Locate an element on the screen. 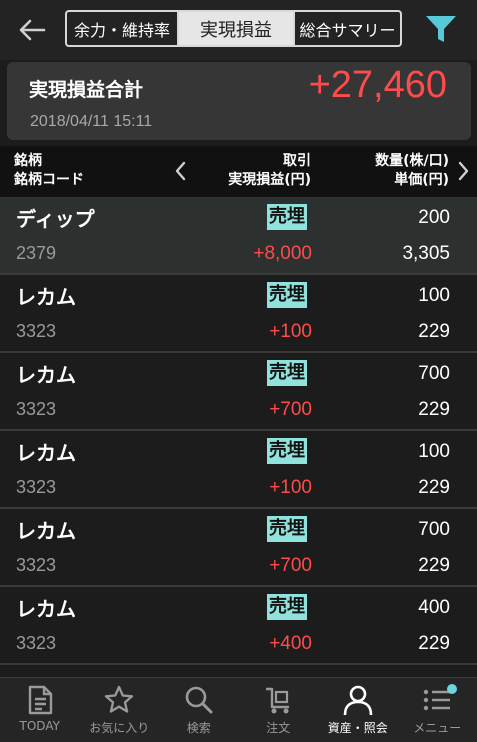  nav-menu: メニュー is located at coordinates (437, 710).